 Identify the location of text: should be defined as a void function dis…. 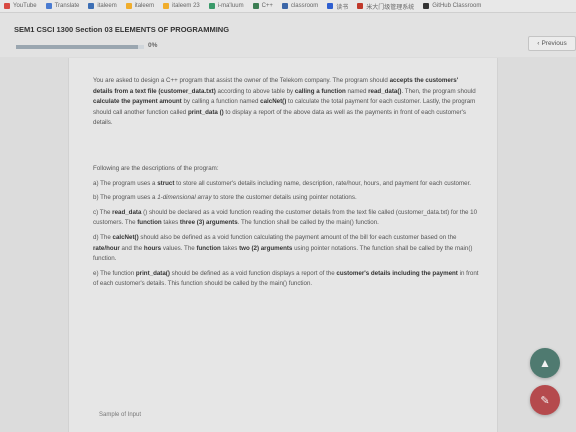
(253, 273).